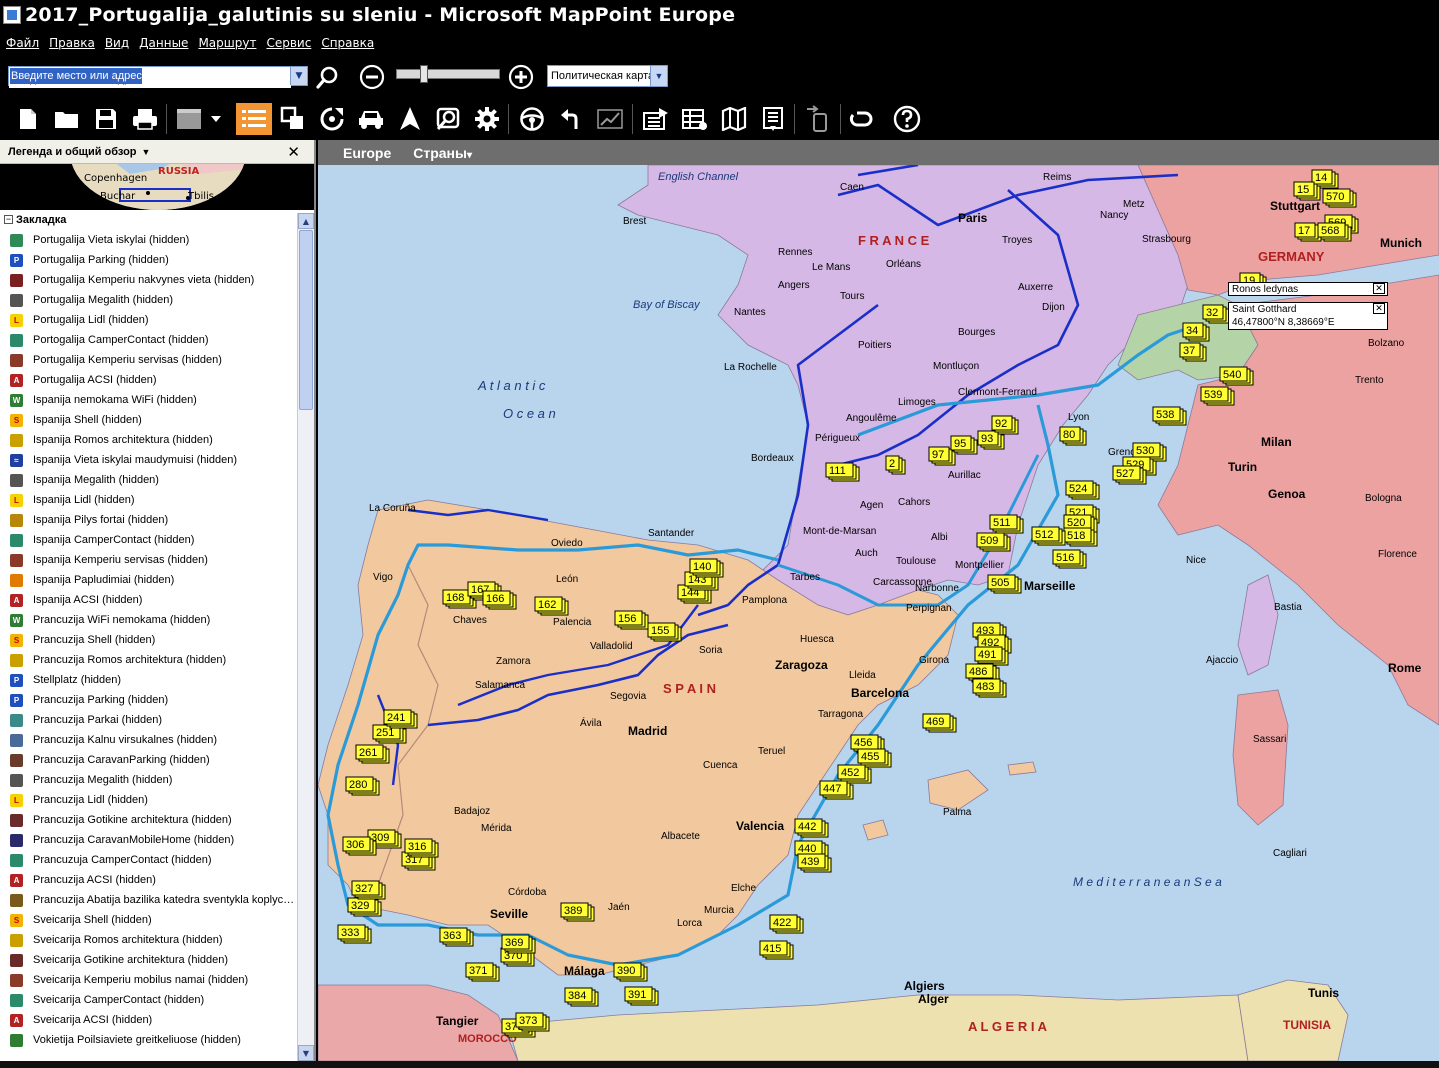  What do you see at coordinates (106, 119) in the screenshot?
I see `save-button` at bounding box center [106, 119].